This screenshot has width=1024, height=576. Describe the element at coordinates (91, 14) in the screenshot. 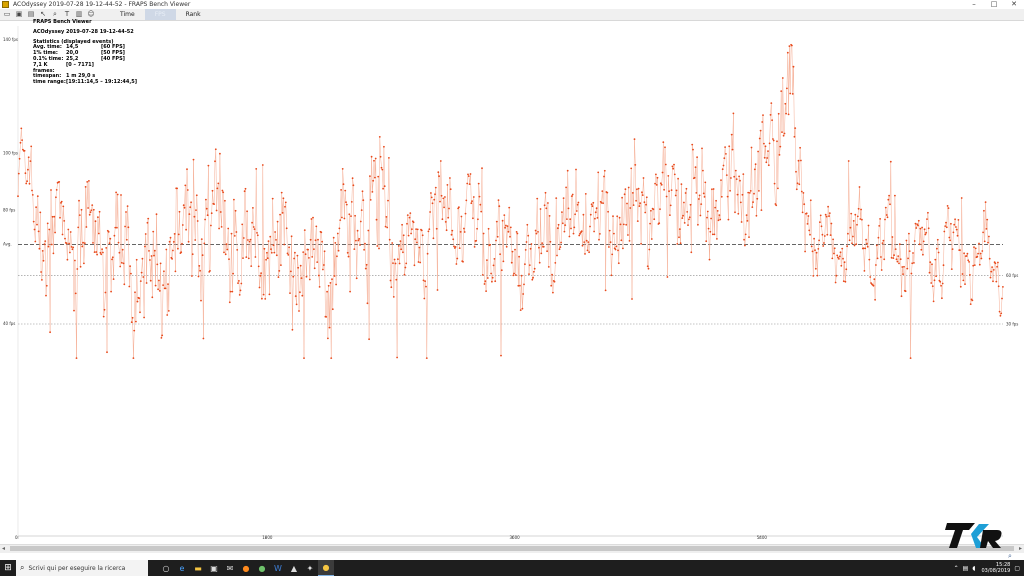

I see `person-icon: ☺` at that location.